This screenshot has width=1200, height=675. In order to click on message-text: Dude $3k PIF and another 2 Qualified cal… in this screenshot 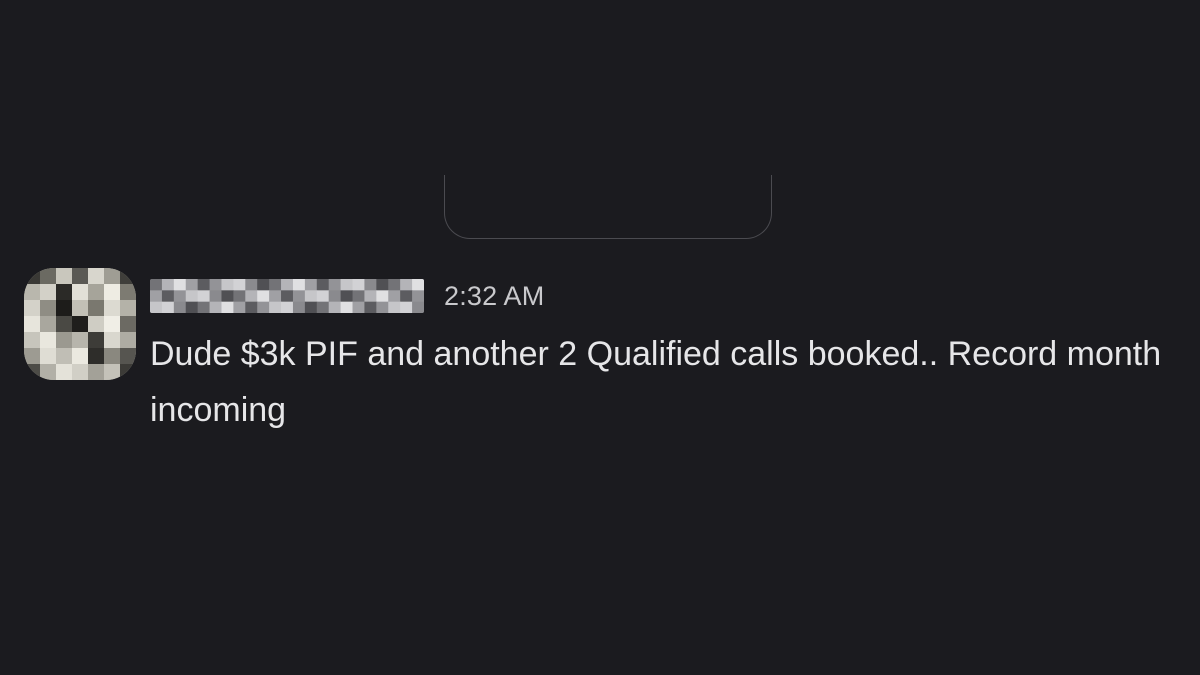, I will do `click(656, 382)`.